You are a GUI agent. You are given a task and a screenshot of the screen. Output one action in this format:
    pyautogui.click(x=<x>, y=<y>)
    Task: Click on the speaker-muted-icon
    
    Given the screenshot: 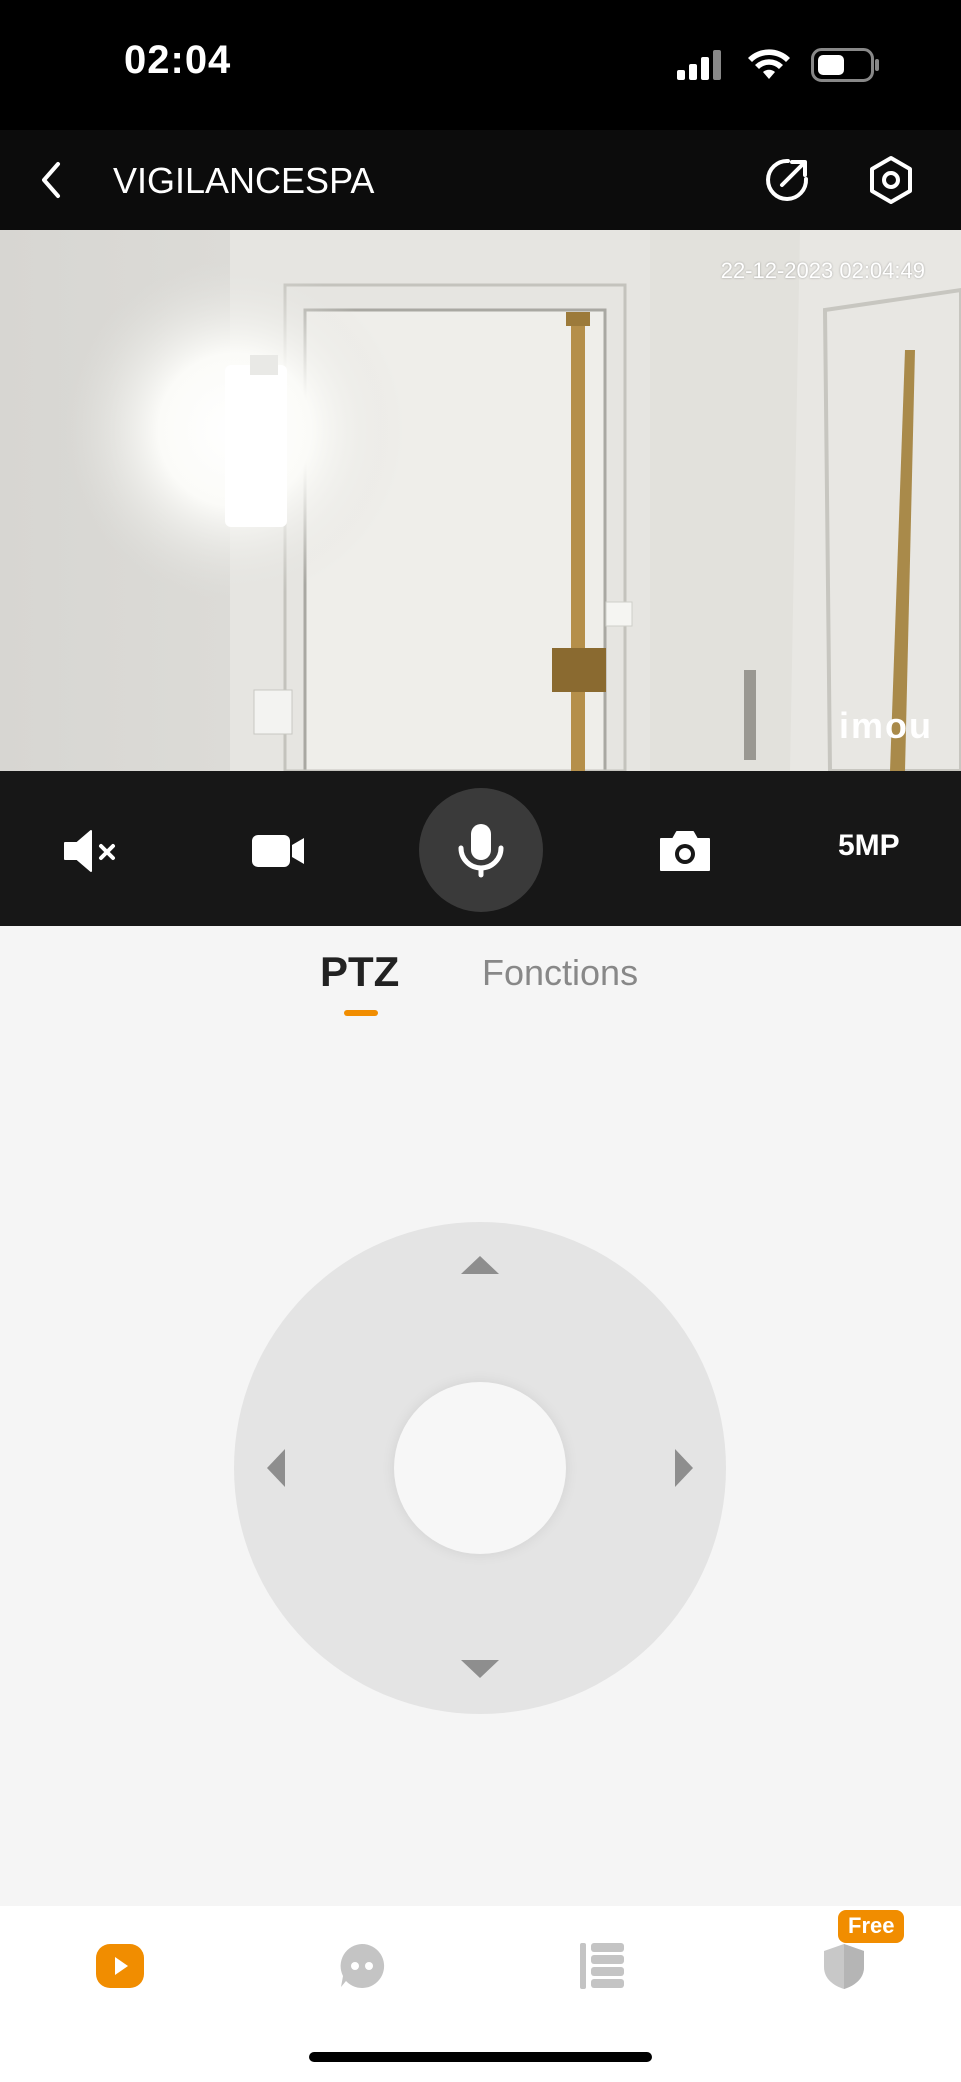 What is the action you would take?
    pyautogui.click(x=89, y=851)
    